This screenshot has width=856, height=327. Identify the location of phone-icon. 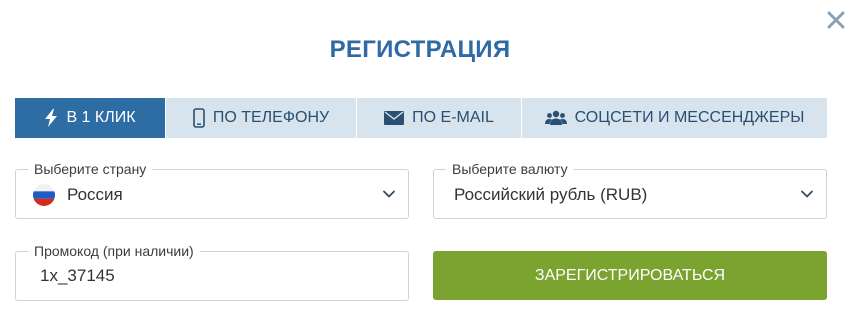
(199, 118).